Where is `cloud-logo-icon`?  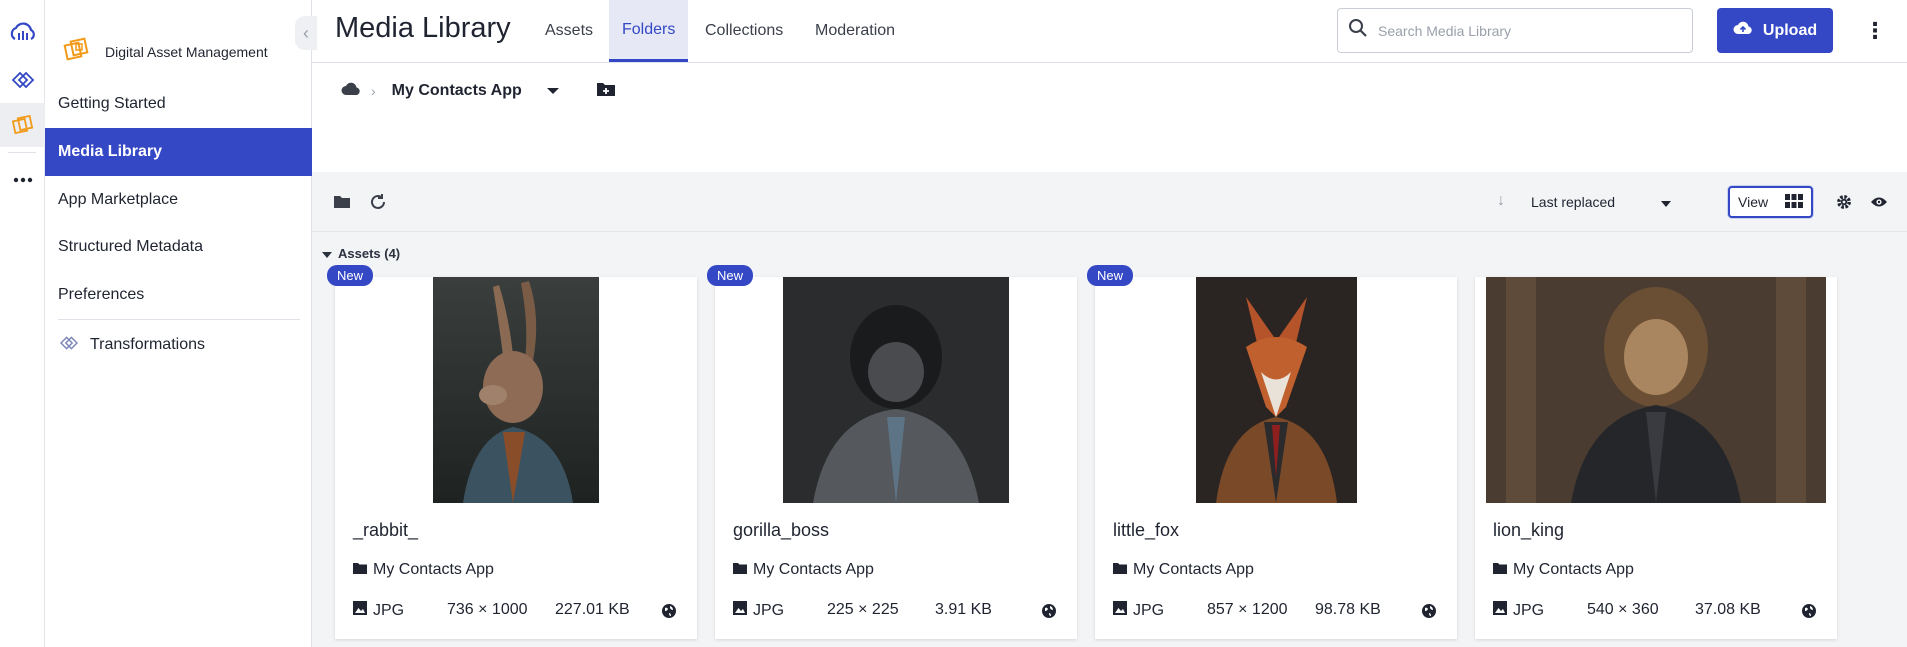 cloud-logo-icon is located at coordinates (22, 32).